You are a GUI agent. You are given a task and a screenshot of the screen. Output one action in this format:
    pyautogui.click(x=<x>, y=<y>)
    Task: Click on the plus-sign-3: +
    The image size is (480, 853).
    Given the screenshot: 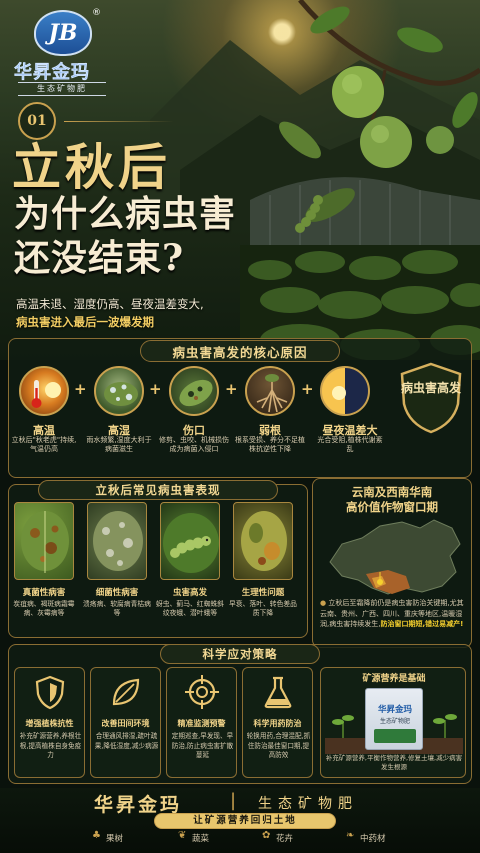 What is the action you would take?
    pyautogui.click(x=231, y=389)
    